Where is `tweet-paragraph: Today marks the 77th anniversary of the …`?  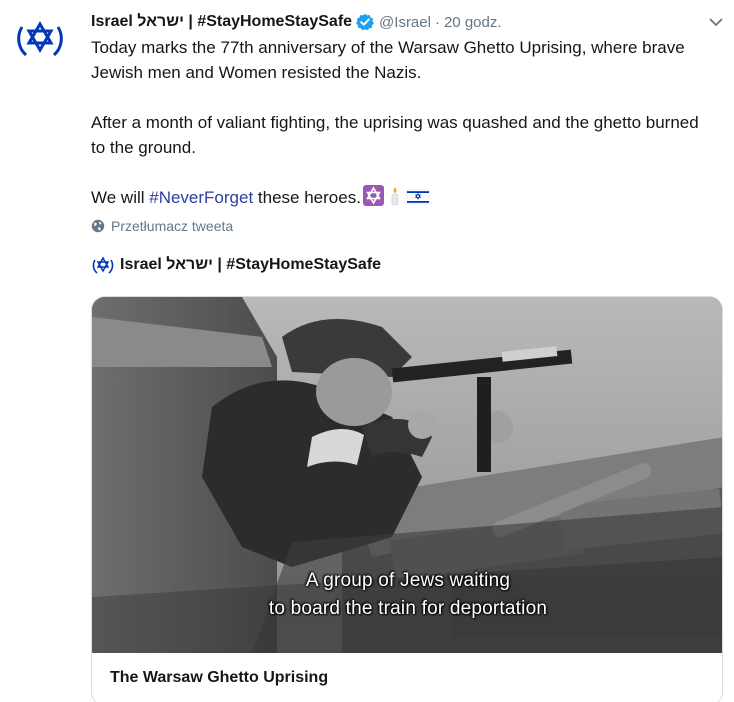
tweet-paragraph: Today marks the 77th anniversary of the … is located at coordinates (388, 60).